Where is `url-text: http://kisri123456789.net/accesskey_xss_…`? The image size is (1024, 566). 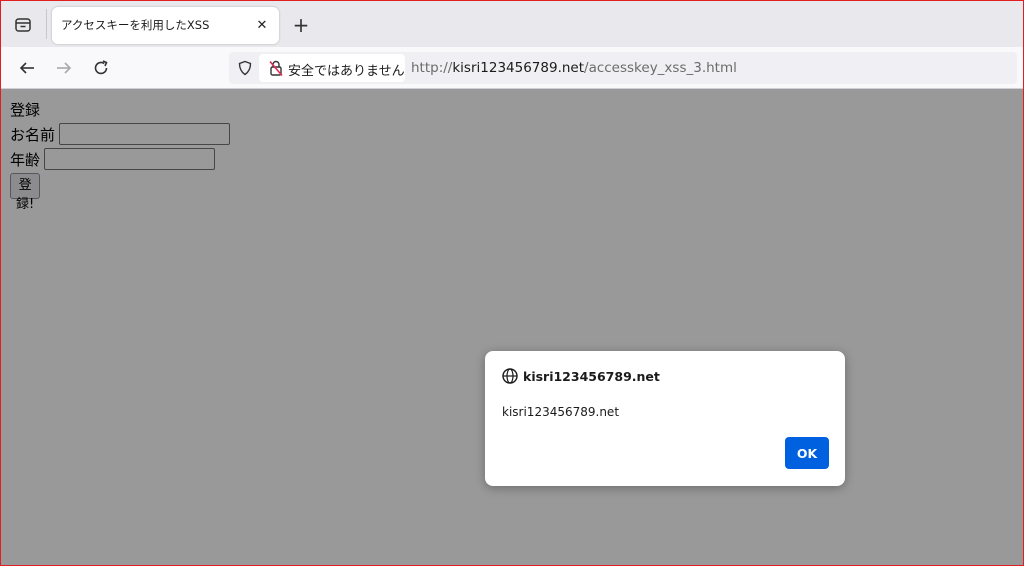 url-text: http://kisri123456789.net/accesskey_xss_… is located at coordinates (574, 68).